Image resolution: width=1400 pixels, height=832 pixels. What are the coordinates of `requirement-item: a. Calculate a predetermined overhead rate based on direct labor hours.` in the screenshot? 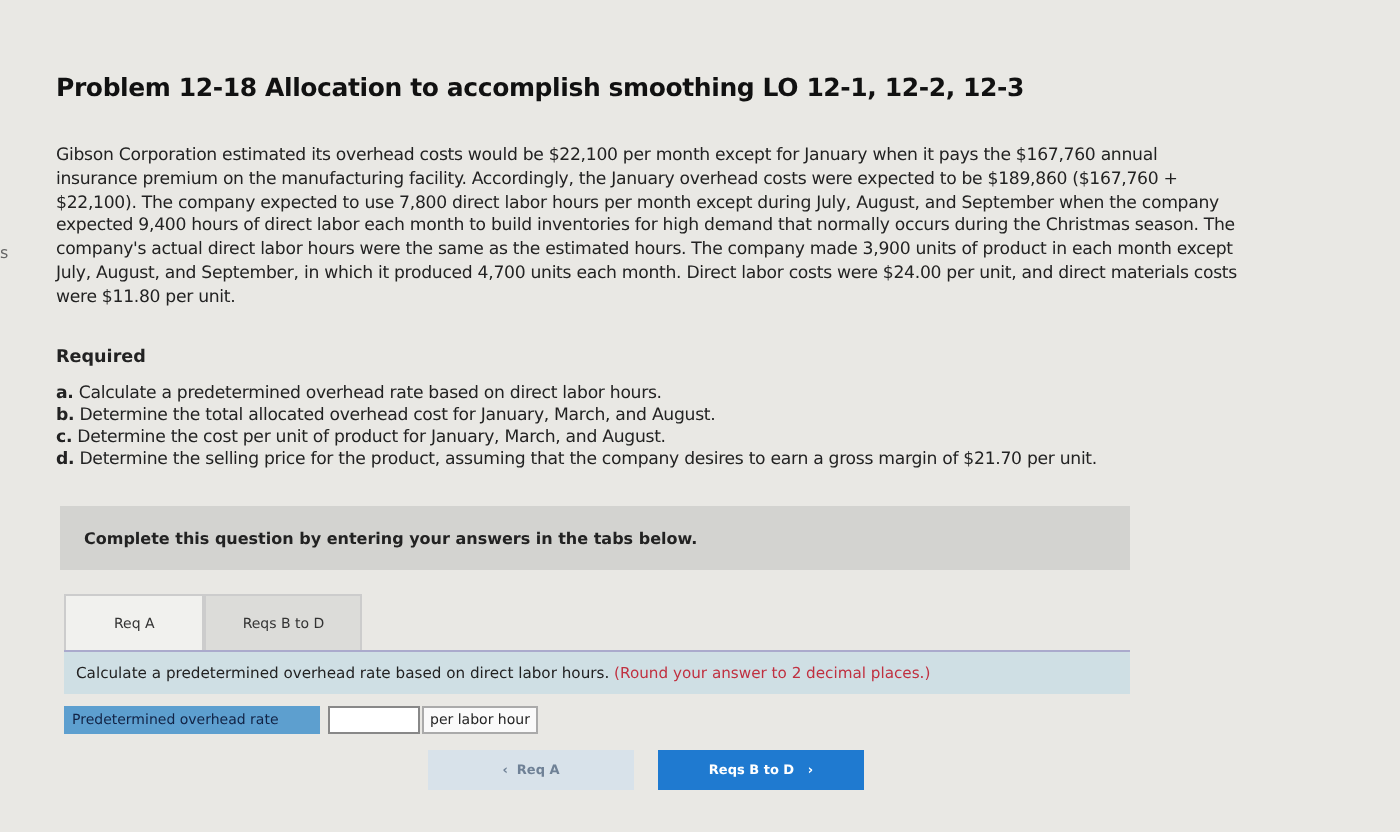 It's located at (360, 394).